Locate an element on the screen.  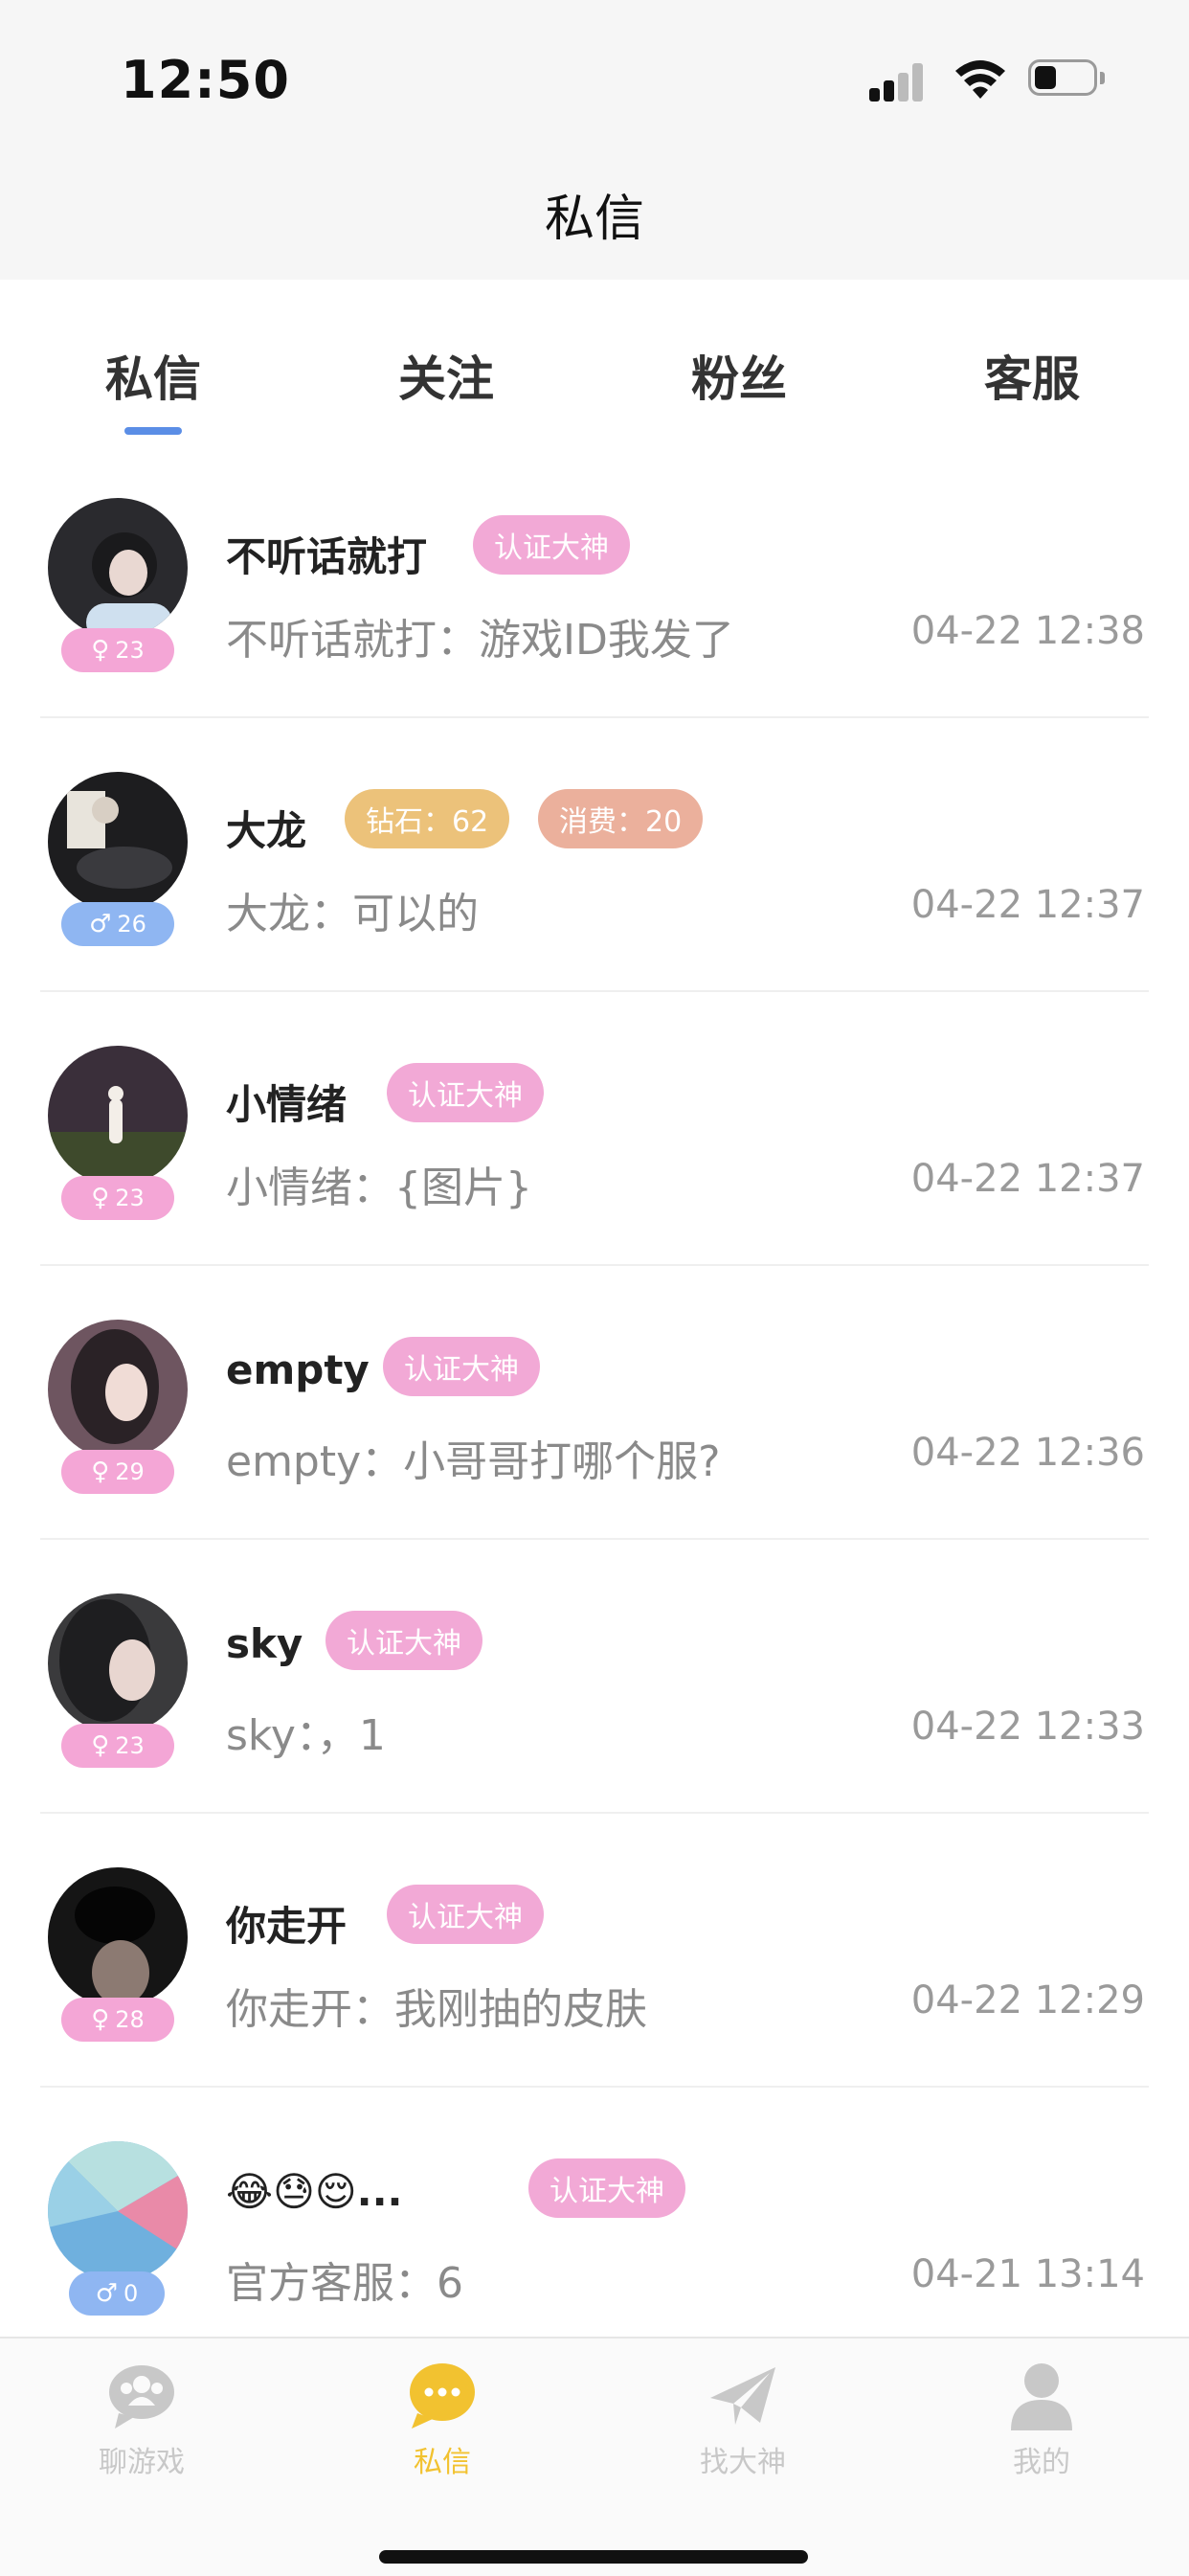
conversation-row: ♂ 0 😂😓😌... 认证大神 官方客服：6 04-21 13:14 is located at coordinates (594, 2224).